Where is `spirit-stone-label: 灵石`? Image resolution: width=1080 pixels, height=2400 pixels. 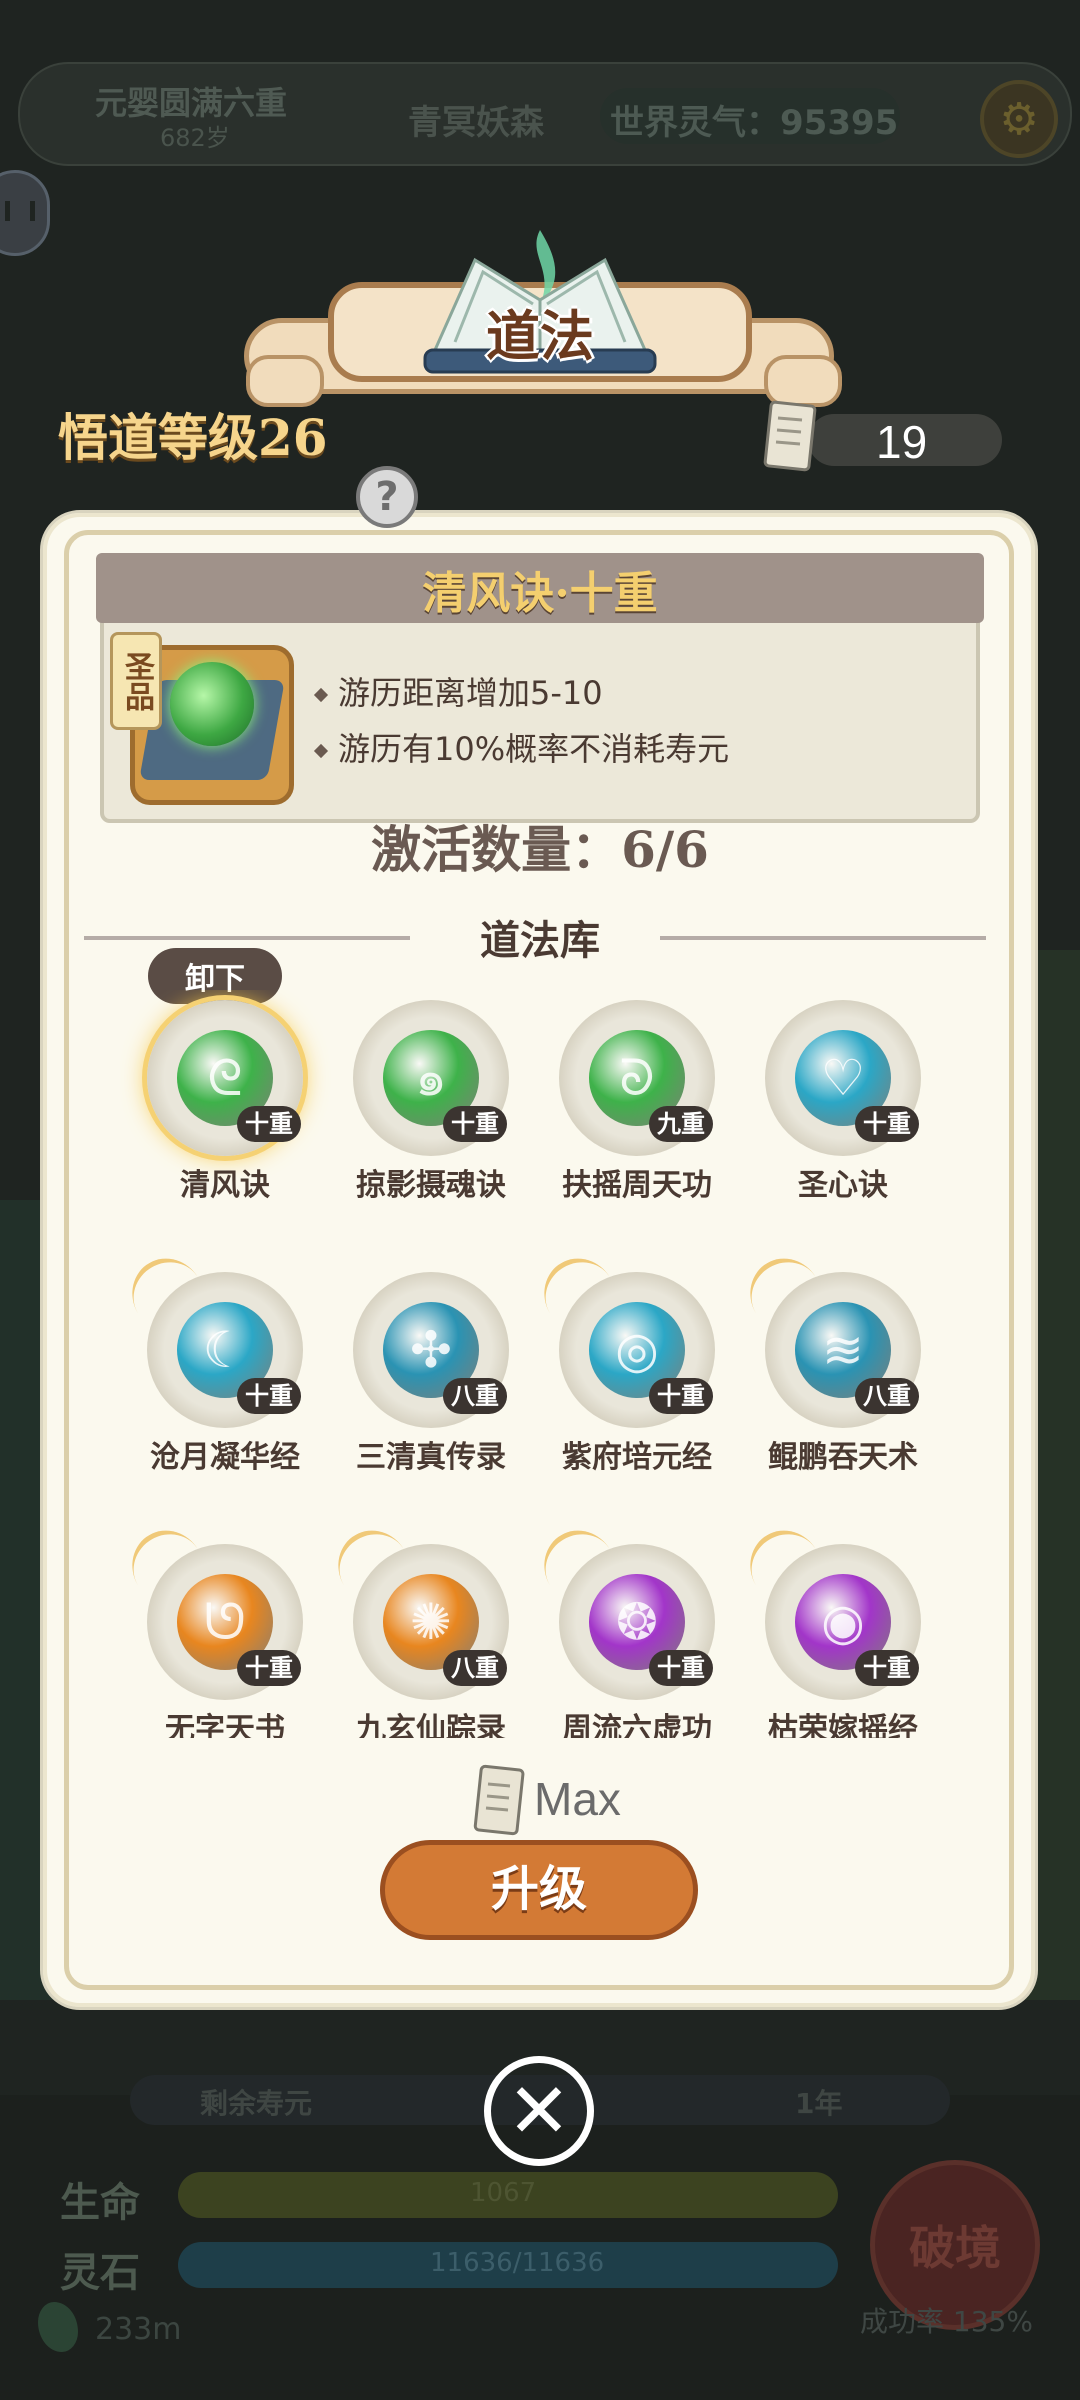
spirit-stone-label: 灵石 is located at coordinates (100, 2273).